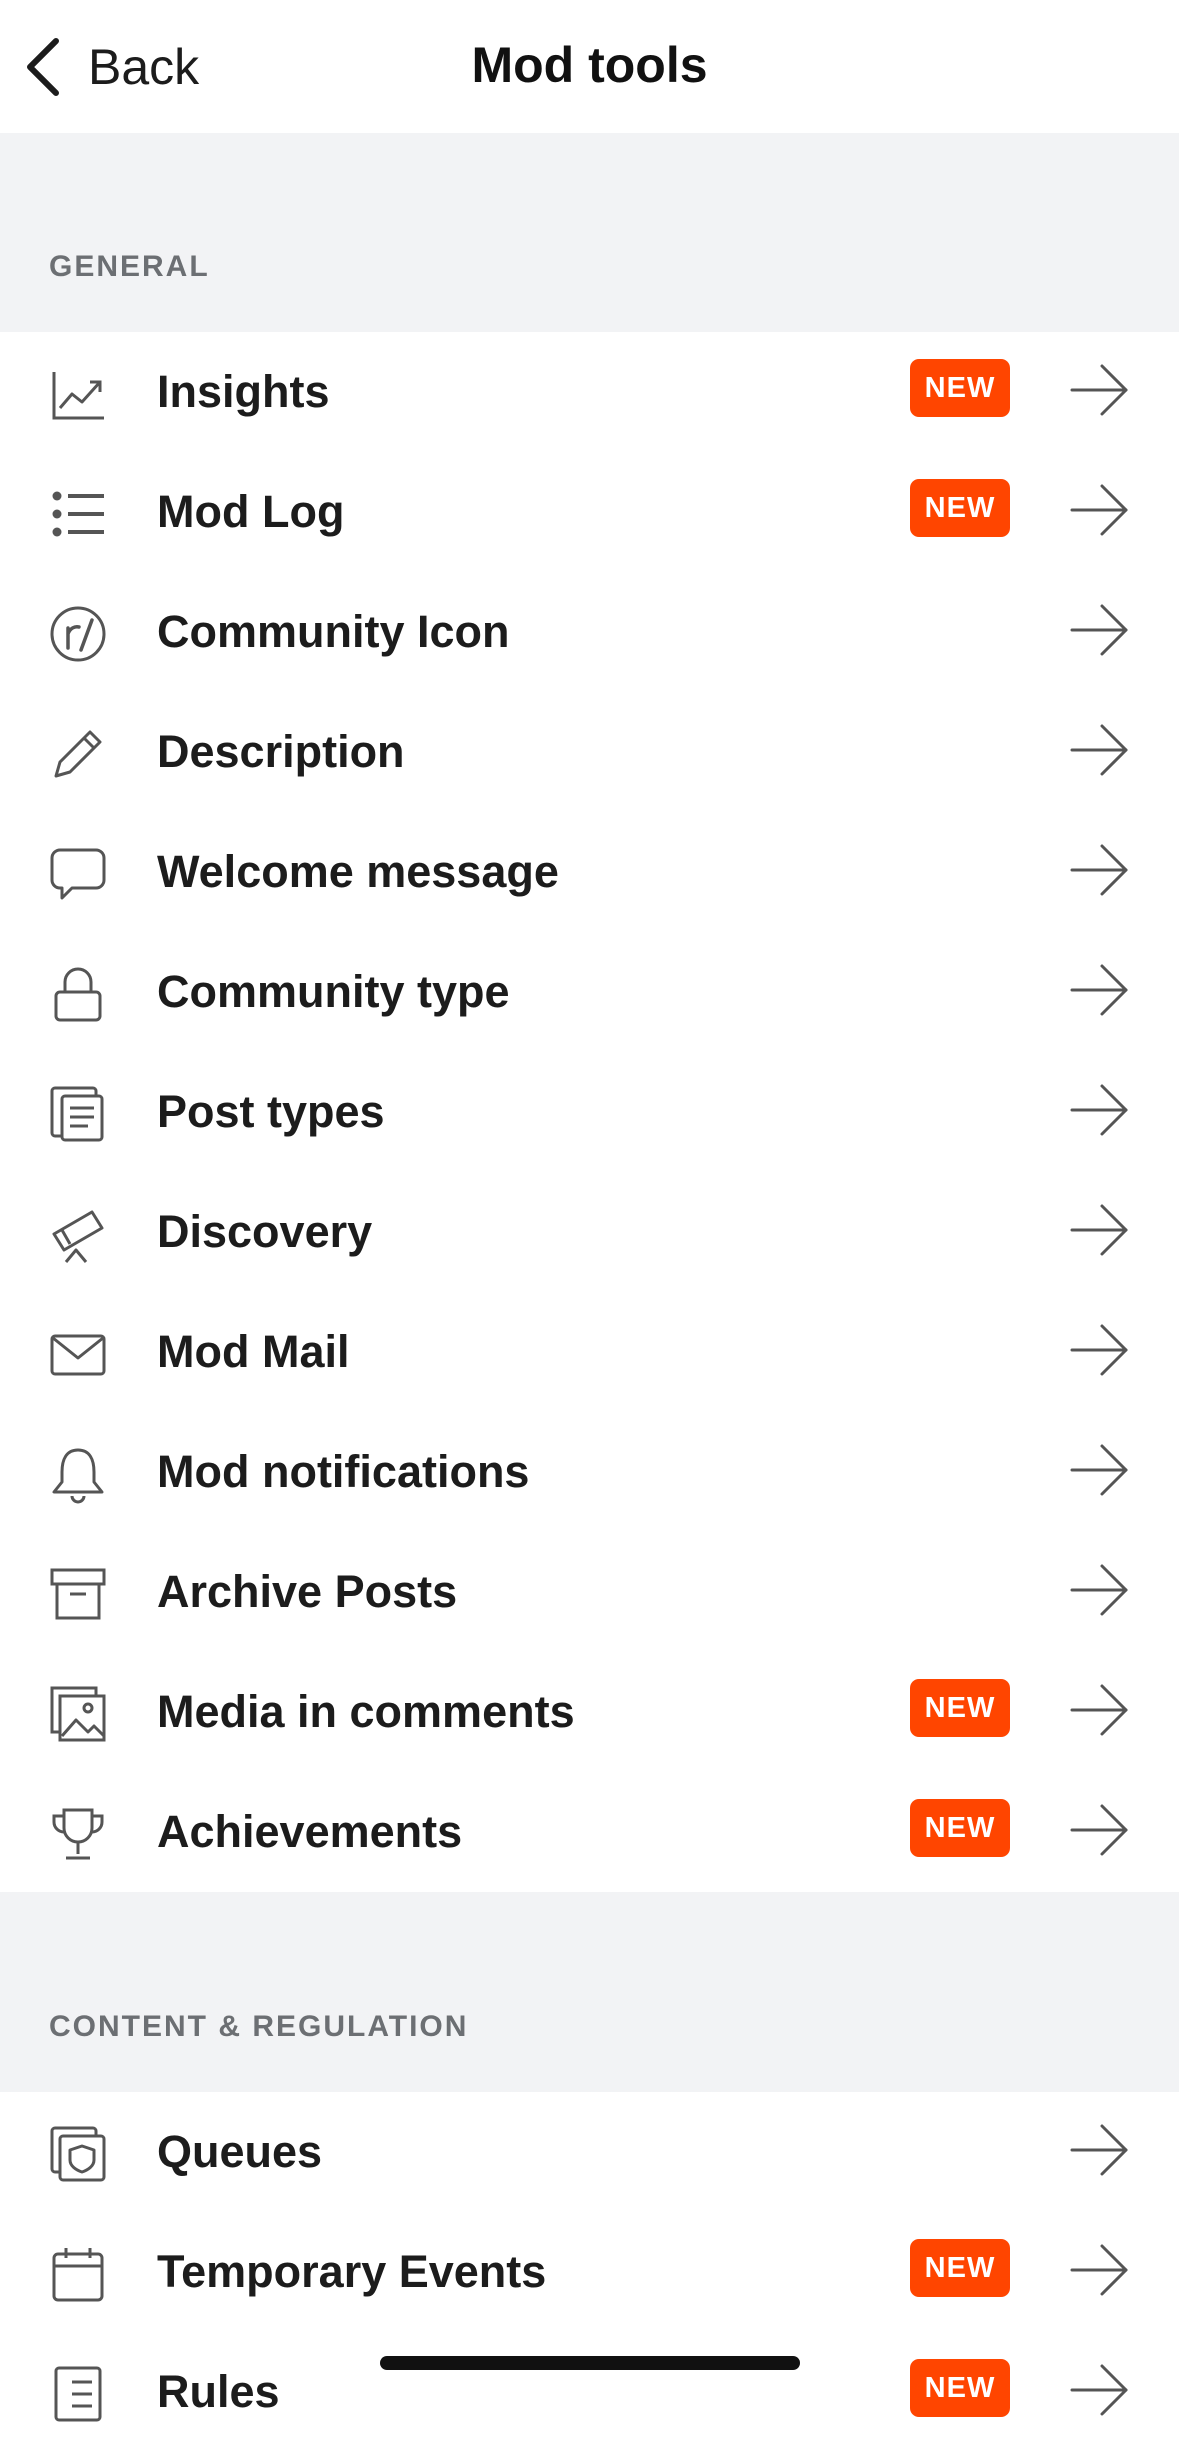  What do you see at coordinates (589, 232) in the screenshot?
I see `section-header-general: GENERAL` at bounding box center [589, 232].